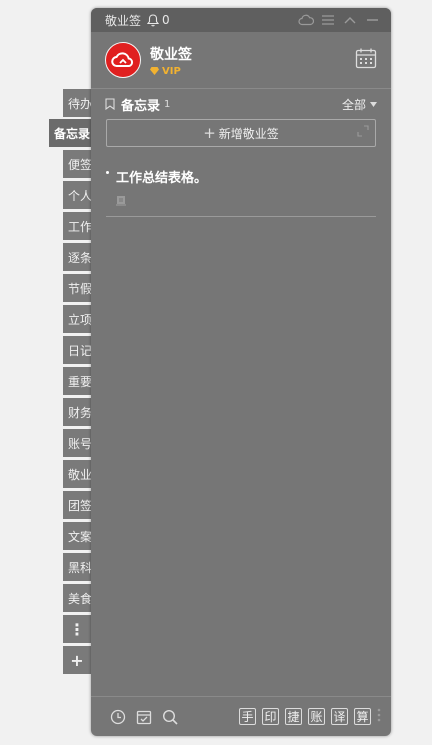 The height and width of the screenshot is (745, 432). What do you see at coordinates (153, 19) in the screenshot?
I see `bell-icon` at bounding box center [153, 19].